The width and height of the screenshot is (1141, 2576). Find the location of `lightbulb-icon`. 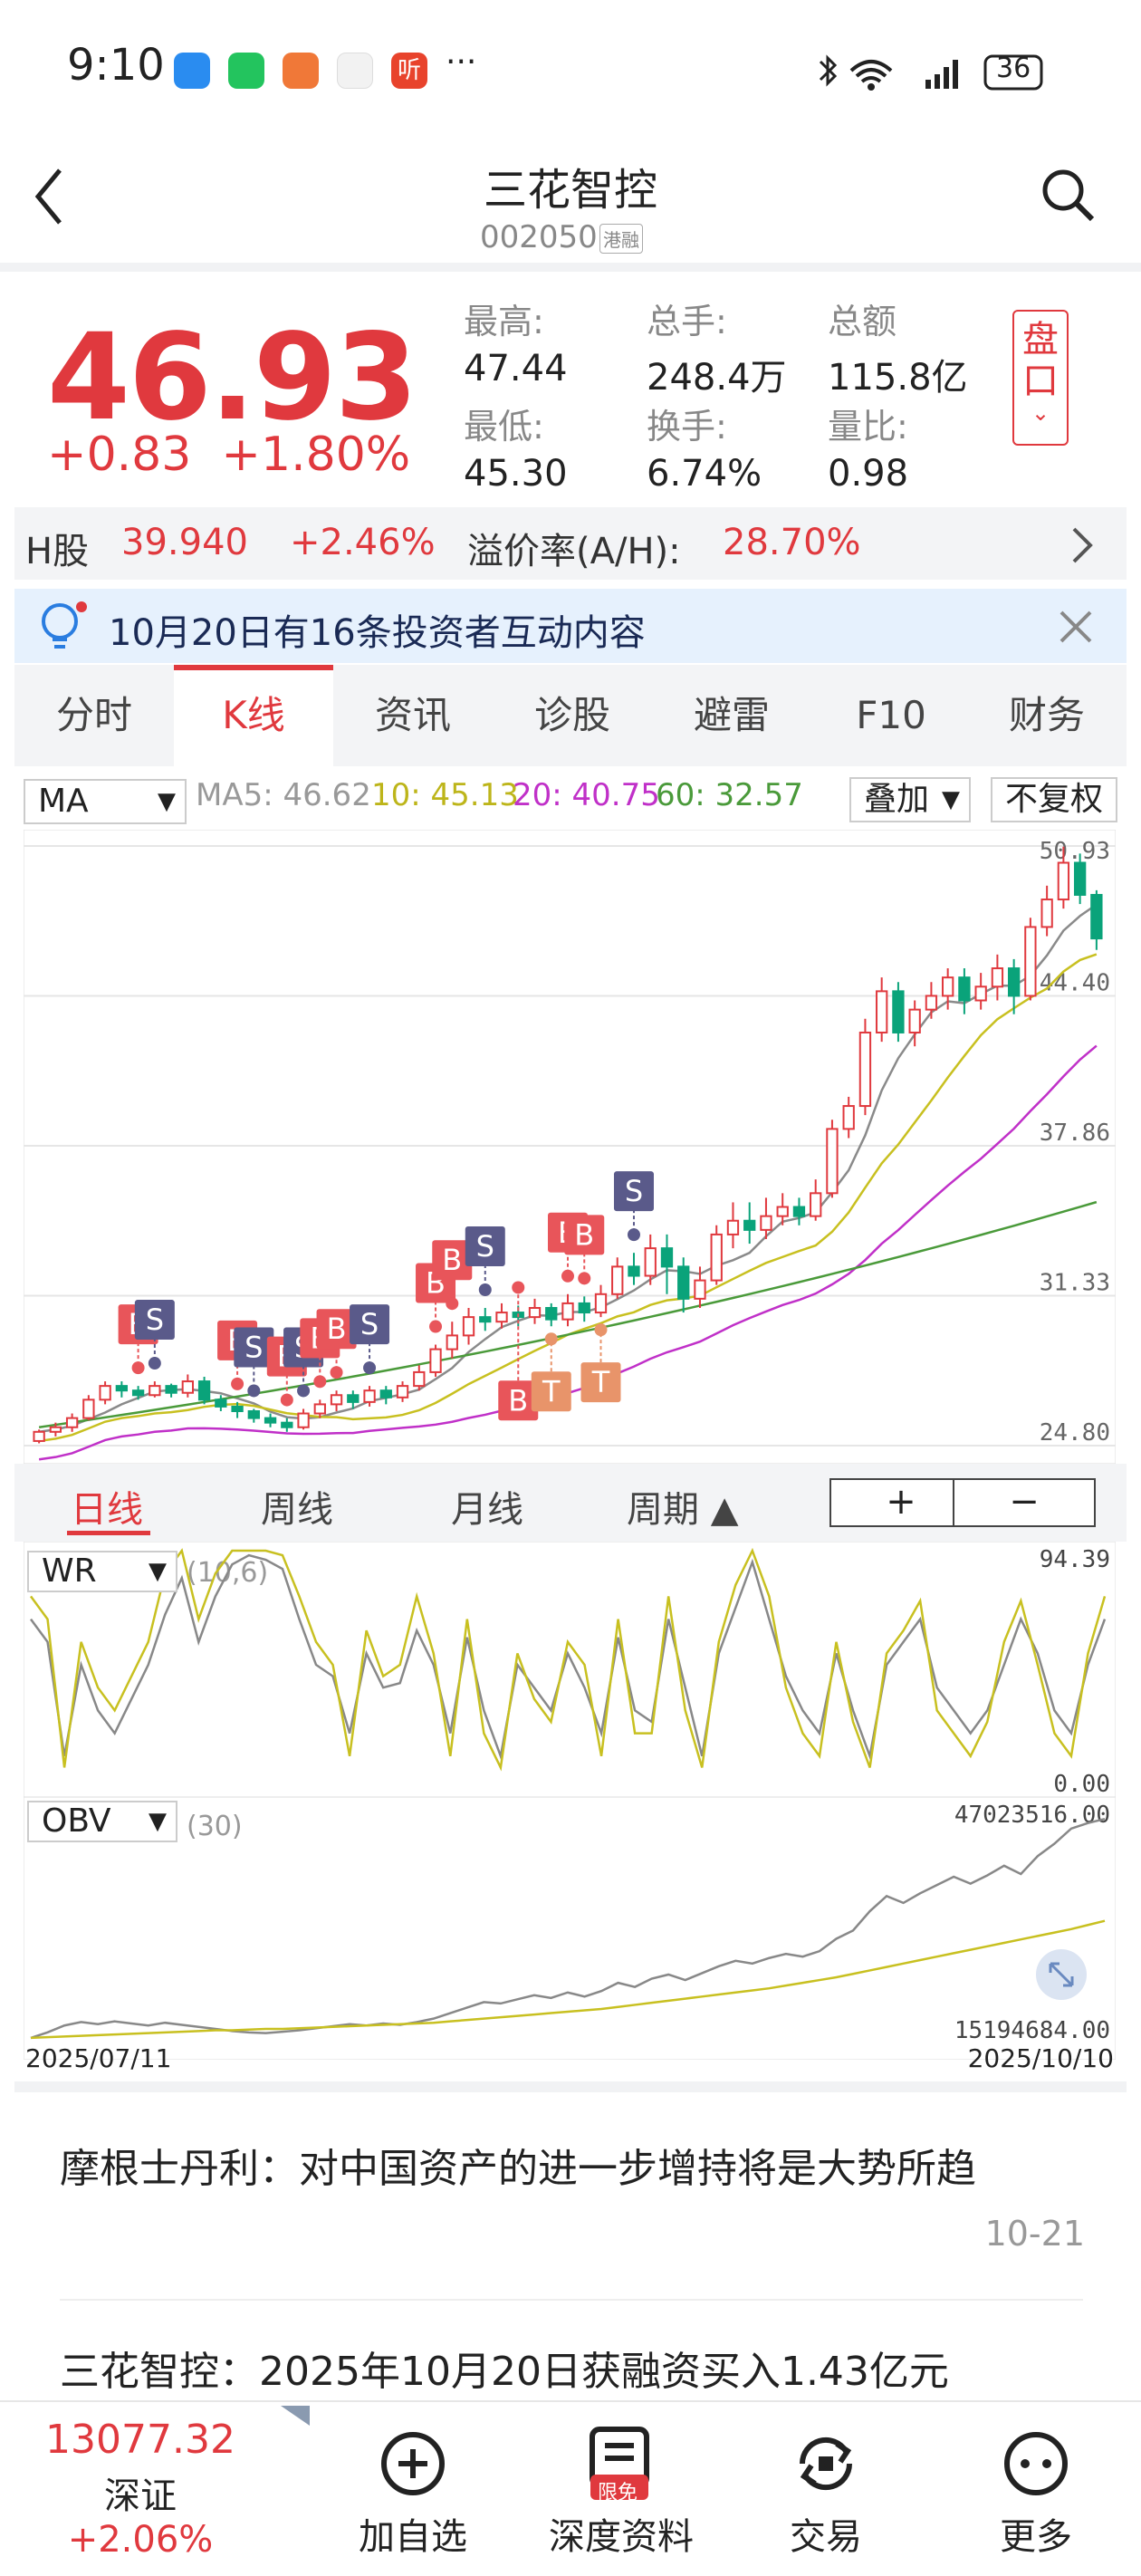

lightbulb-icon is located at coordinates (64, 625).